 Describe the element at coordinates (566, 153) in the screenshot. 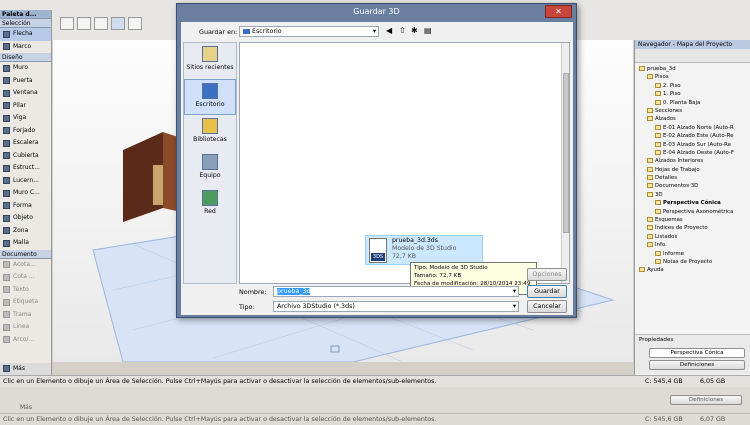

I see `scrollbar-thumb` at that location.